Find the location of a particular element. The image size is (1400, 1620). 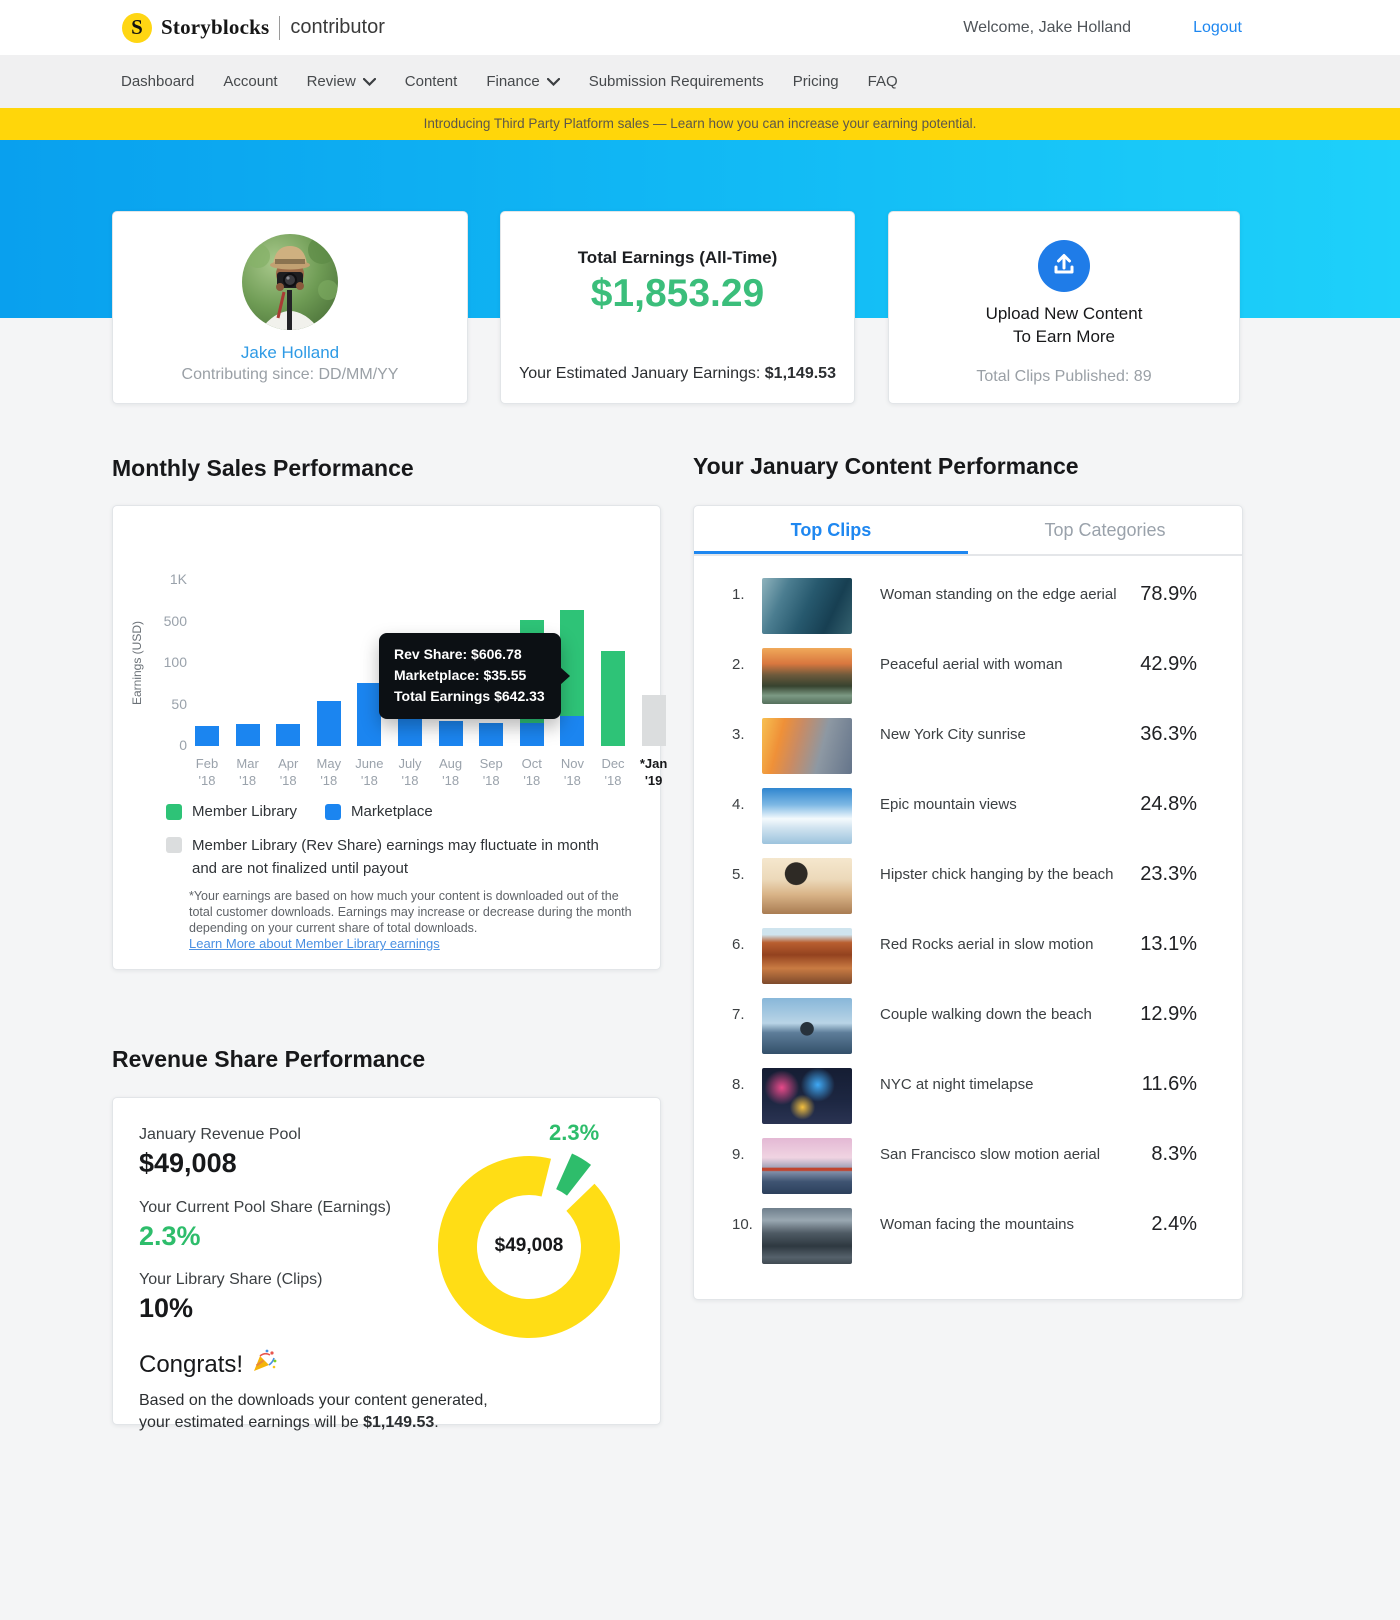

nav-item-dashboard: Dashboard is located at coordinates (157, 81).